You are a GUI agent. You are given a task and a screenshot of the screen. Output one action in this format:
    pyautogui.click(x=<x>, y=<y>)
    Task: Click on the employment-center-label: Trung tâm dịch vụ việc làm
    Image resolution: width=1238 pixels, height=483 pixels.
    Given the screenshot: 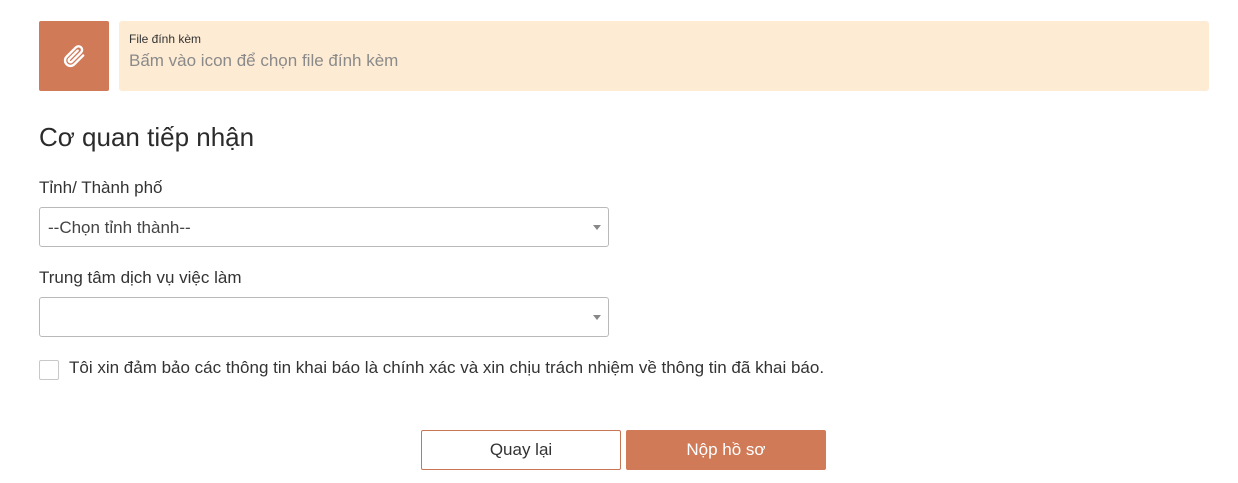 What is the action you would take?
    pyautogui.click(x=140, y=277)
    